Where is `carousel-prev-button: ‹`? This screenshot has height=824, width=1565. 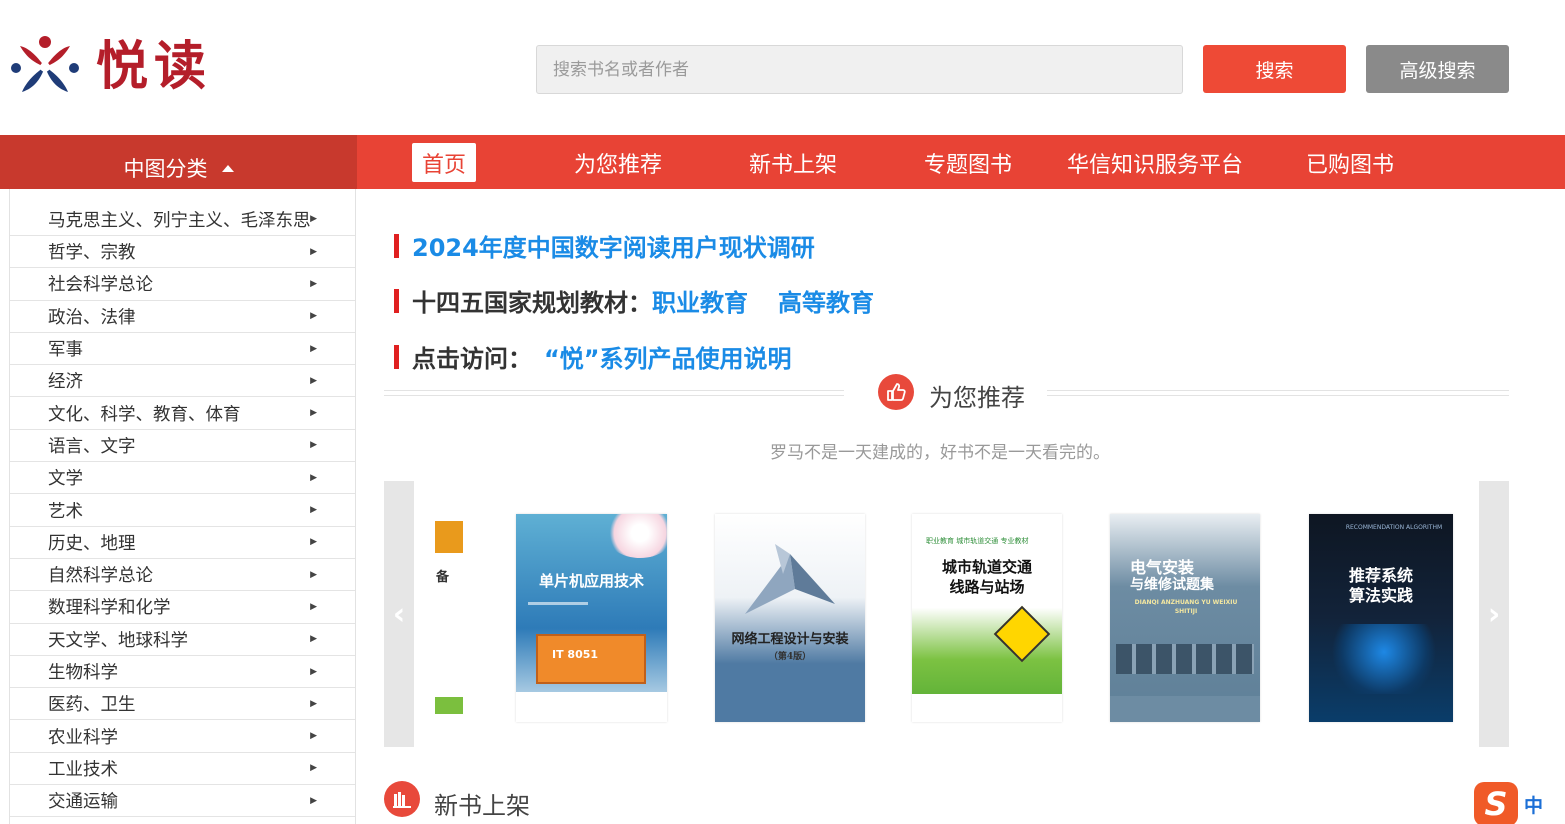
carousel-prev-button: ‹ is located at coordinates (399, 614).